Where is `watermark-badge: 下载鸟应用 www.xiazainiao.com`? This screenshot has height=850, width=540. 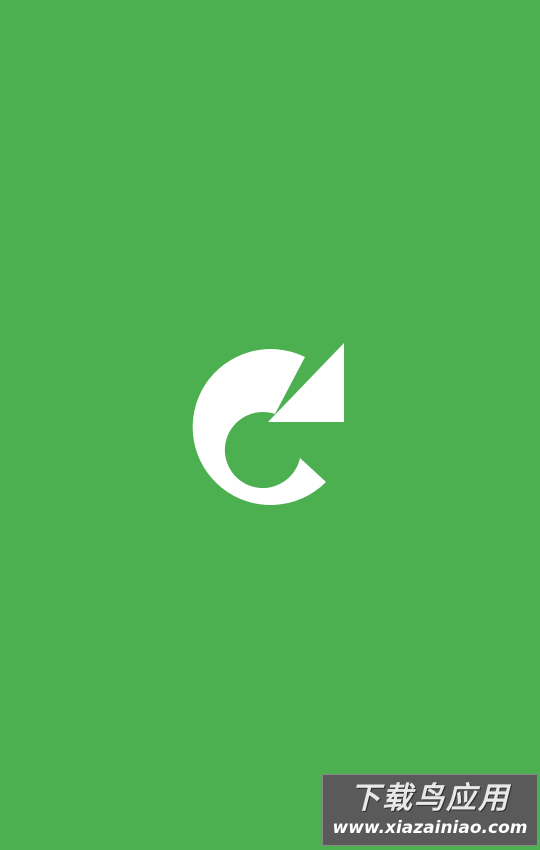
watermark-badge: 下载鸟应用 www.xiazainiao.com is located at coordinates (430, 810).